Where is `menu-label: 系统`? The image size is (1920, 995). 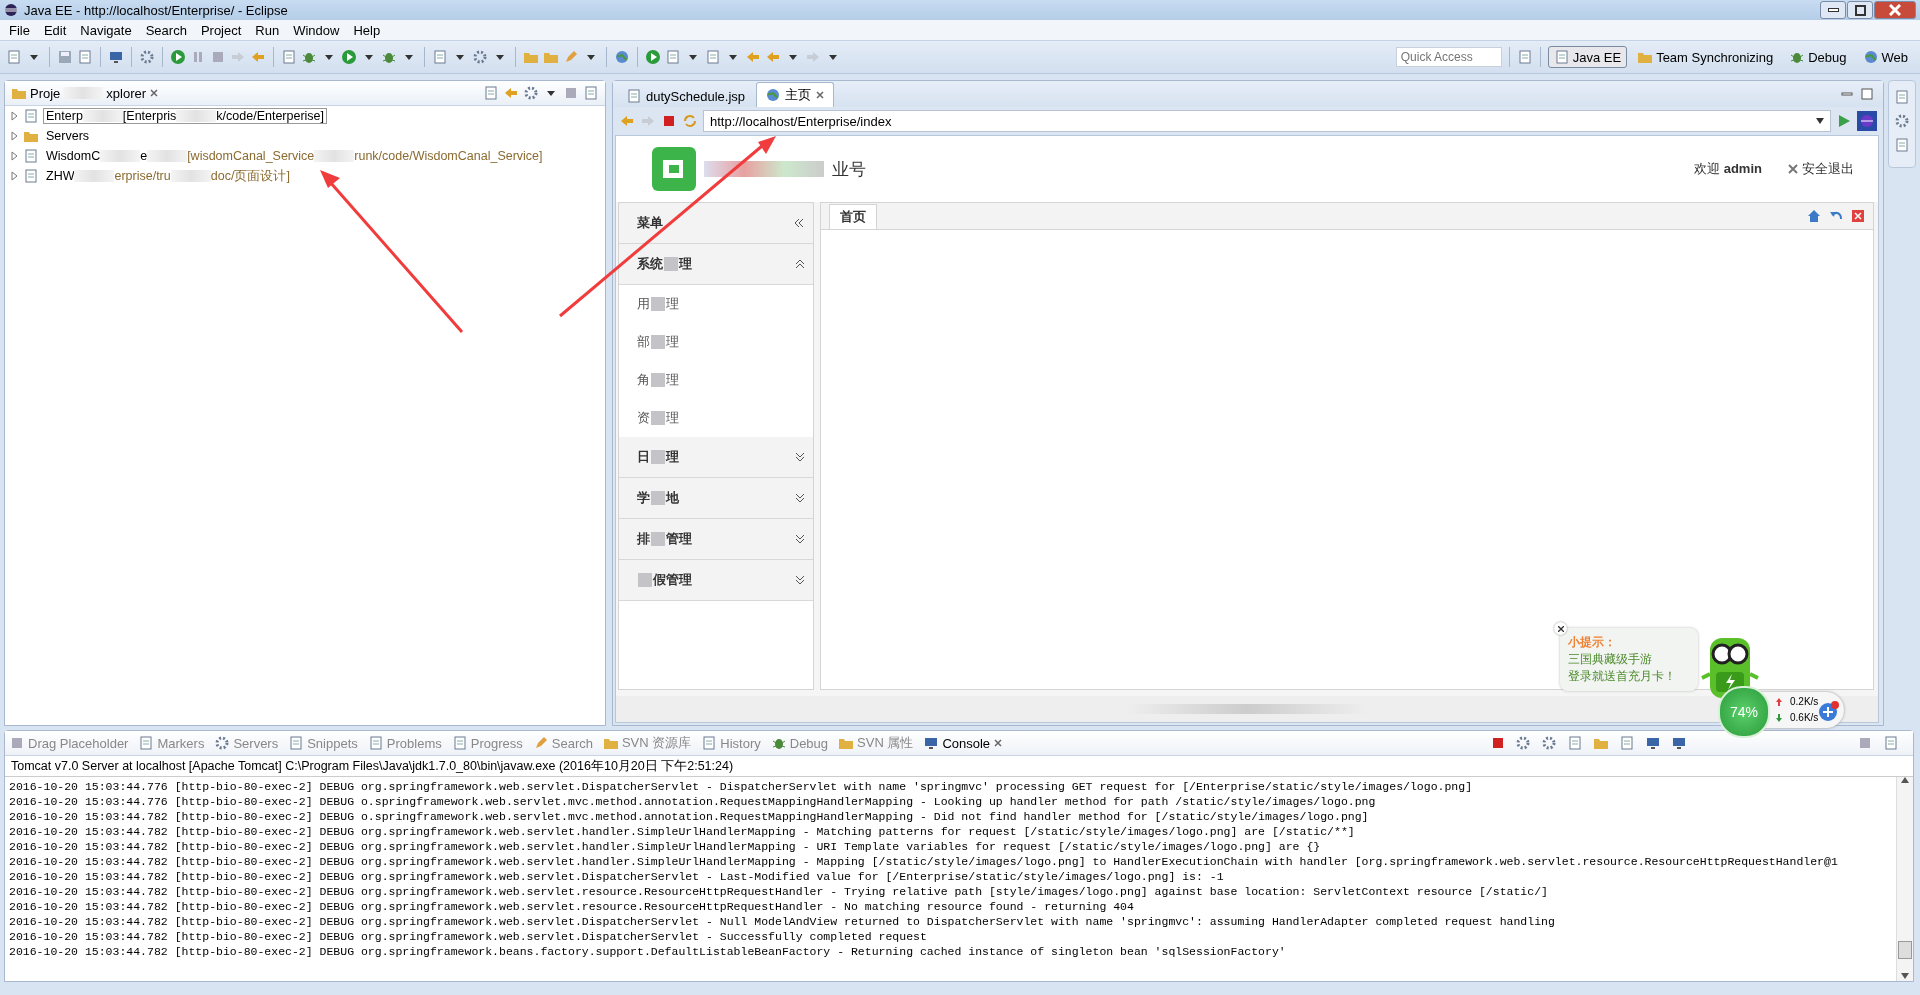 menu-label: 系统 is located at coordinates (650, 264).